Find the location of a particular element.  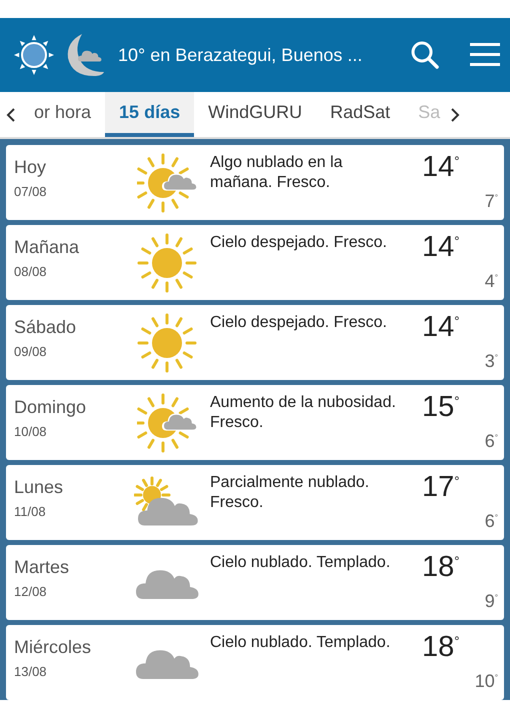

menu-icon is located at coordinates (485, 55).